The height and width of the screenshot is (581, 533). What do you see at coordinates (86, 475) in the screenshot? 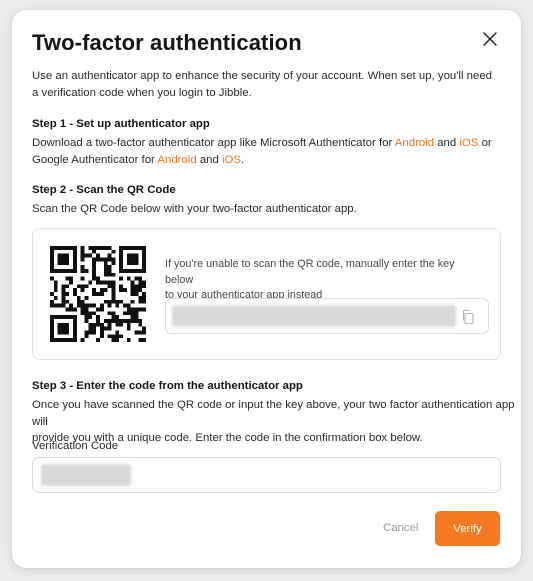
I see `verification-code-redacted` at bounding box center [86, 475].